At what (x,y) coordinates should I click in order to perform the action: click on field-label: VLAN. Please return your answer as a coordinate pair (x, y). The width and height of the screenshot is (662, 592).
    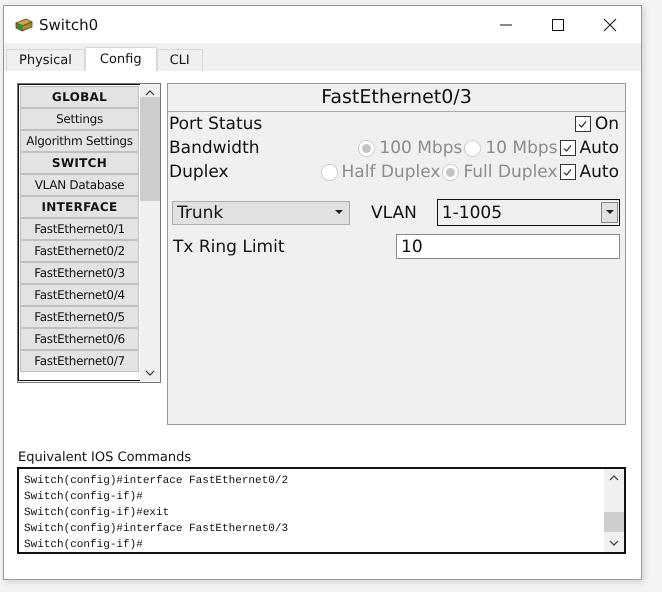
    Looking at the image, I should click on (394, 212).